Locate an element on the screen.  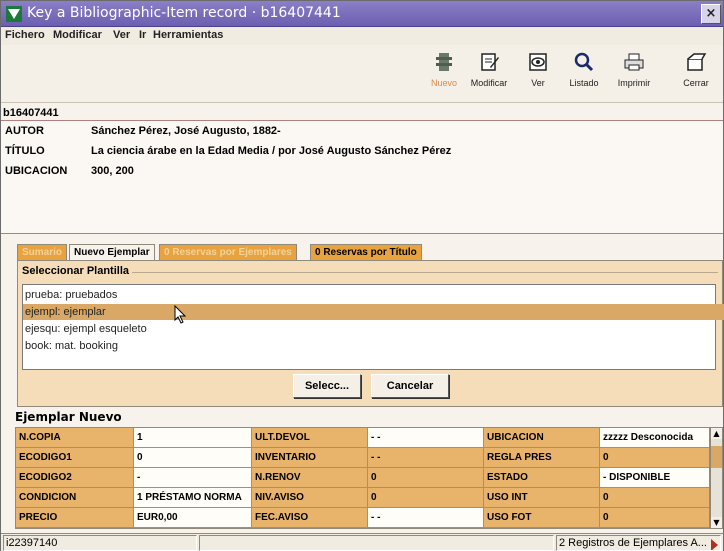
record-id: b16407441 is located at coordinates (31, 113).